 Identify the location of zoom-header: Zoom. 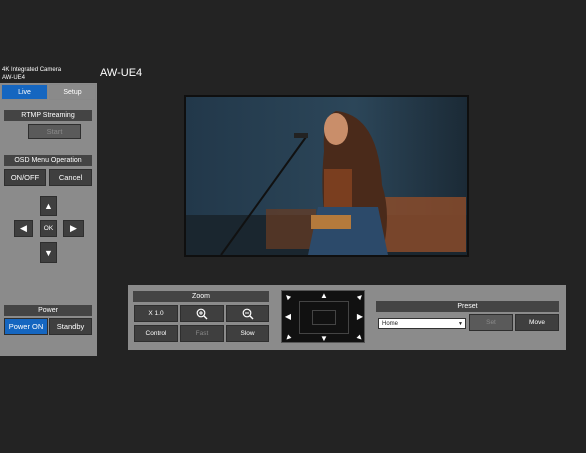
(201, 296).